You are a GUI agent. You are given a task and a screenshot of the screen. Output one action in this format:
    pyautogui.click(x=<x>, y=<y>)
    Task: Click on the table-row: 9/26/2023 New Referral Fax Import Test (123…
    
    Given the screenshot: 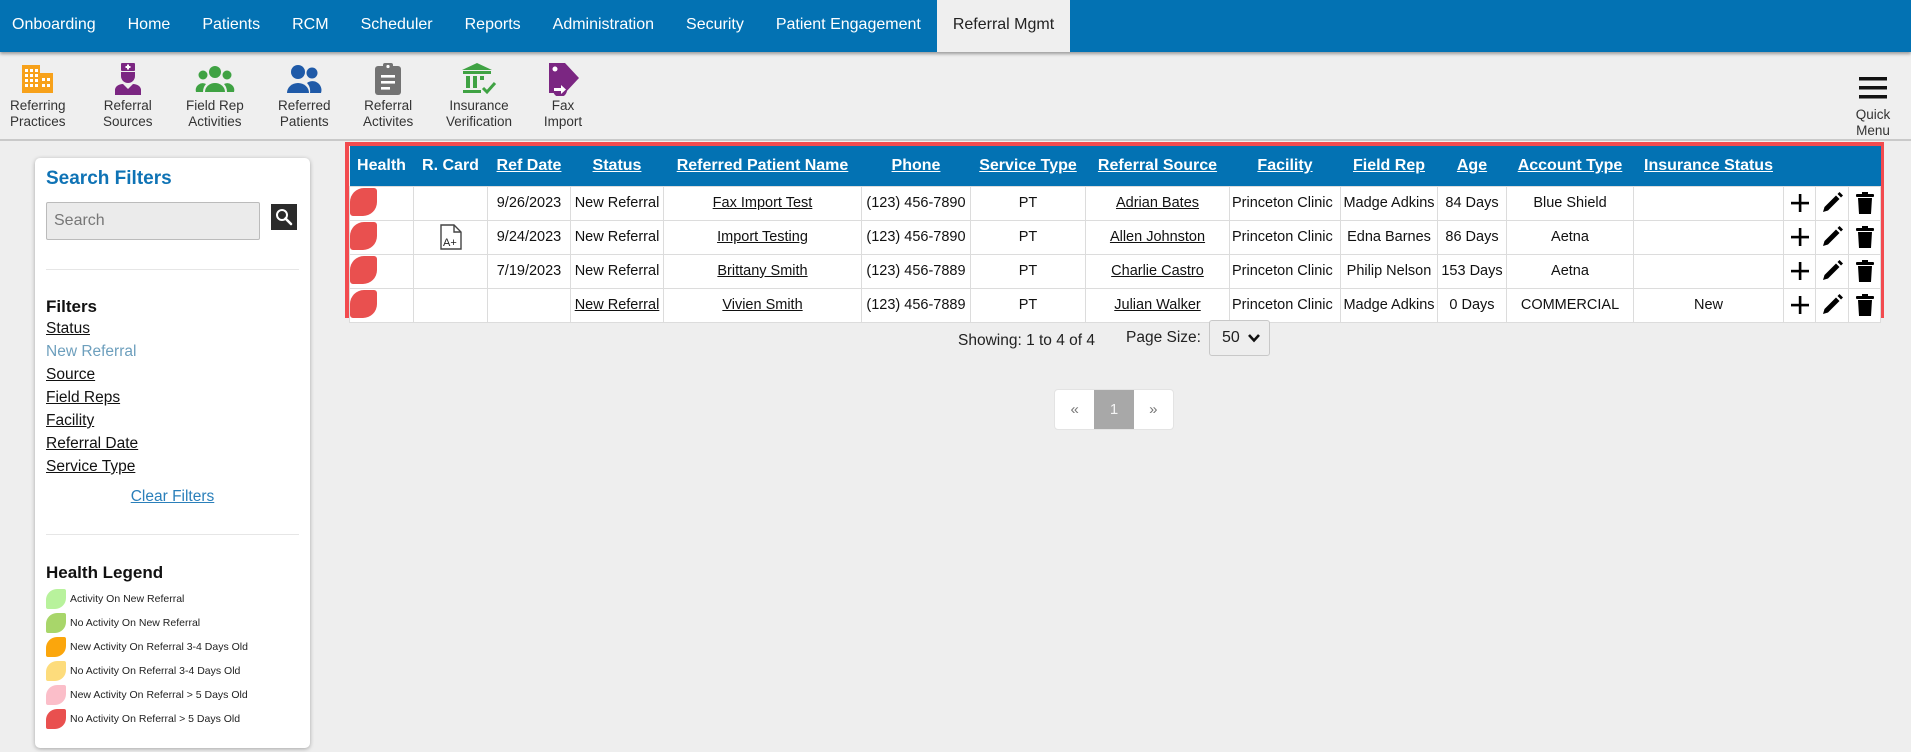 What is the action you would take?
    pyautogui.click(x=1115, y=203)
    